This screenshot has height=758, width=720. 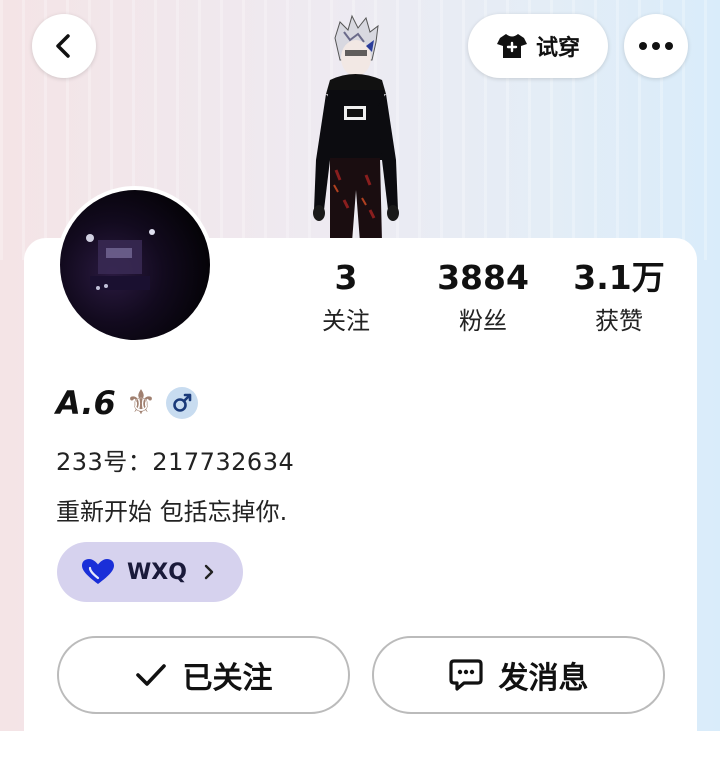 I want to click on chevron-left-icon, so click(x=63, y=46).